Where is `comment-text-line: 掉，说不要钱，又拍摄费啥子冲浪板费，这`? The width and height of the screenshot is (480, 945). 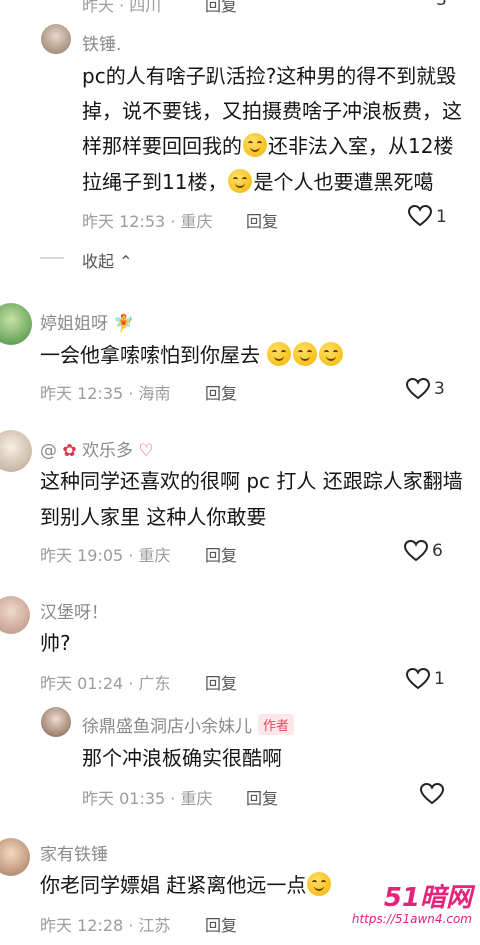
comment-text-line: 掉，说不要钱，又拍摄费啥子冲浪板费，这 is located at coordinates (272, 111).